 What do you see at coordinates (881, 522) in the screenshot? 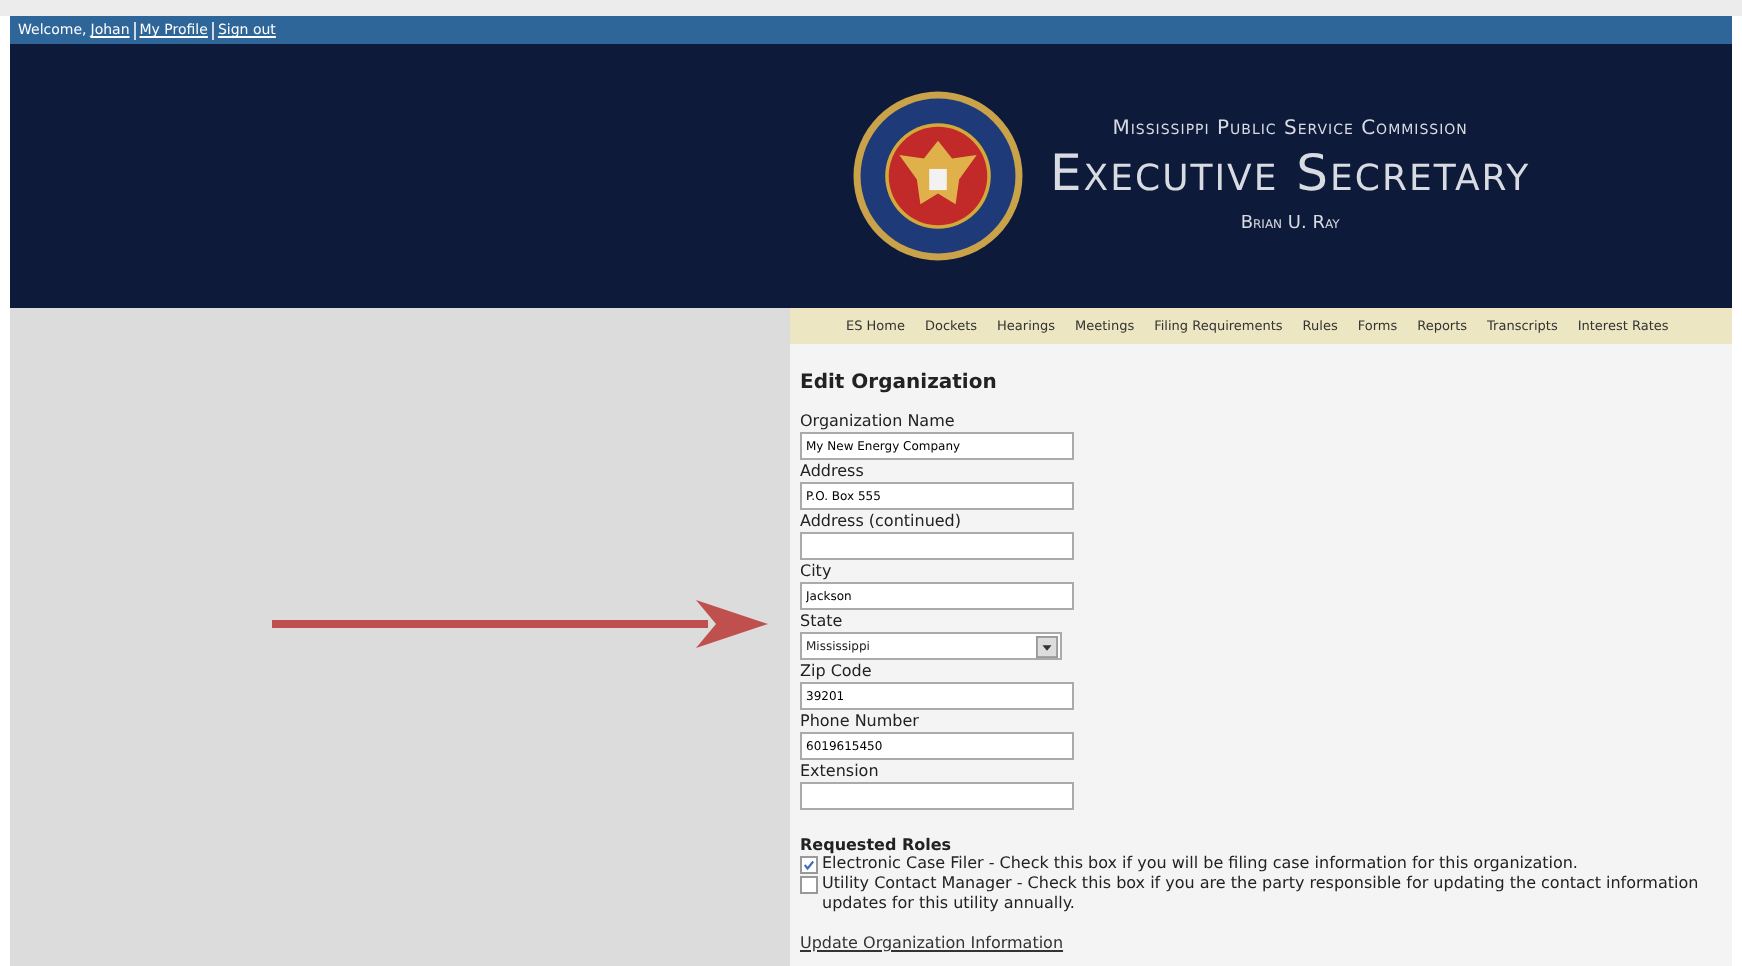
I see `field-label: Address (continued)` at bounding box center [881, 522].